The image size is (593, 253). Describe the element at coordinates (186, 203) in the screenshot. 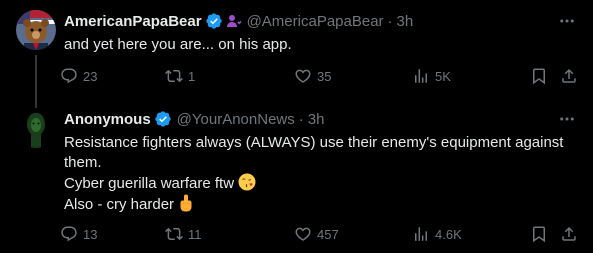

I see `middle-finger-emoji-icon` at that location.